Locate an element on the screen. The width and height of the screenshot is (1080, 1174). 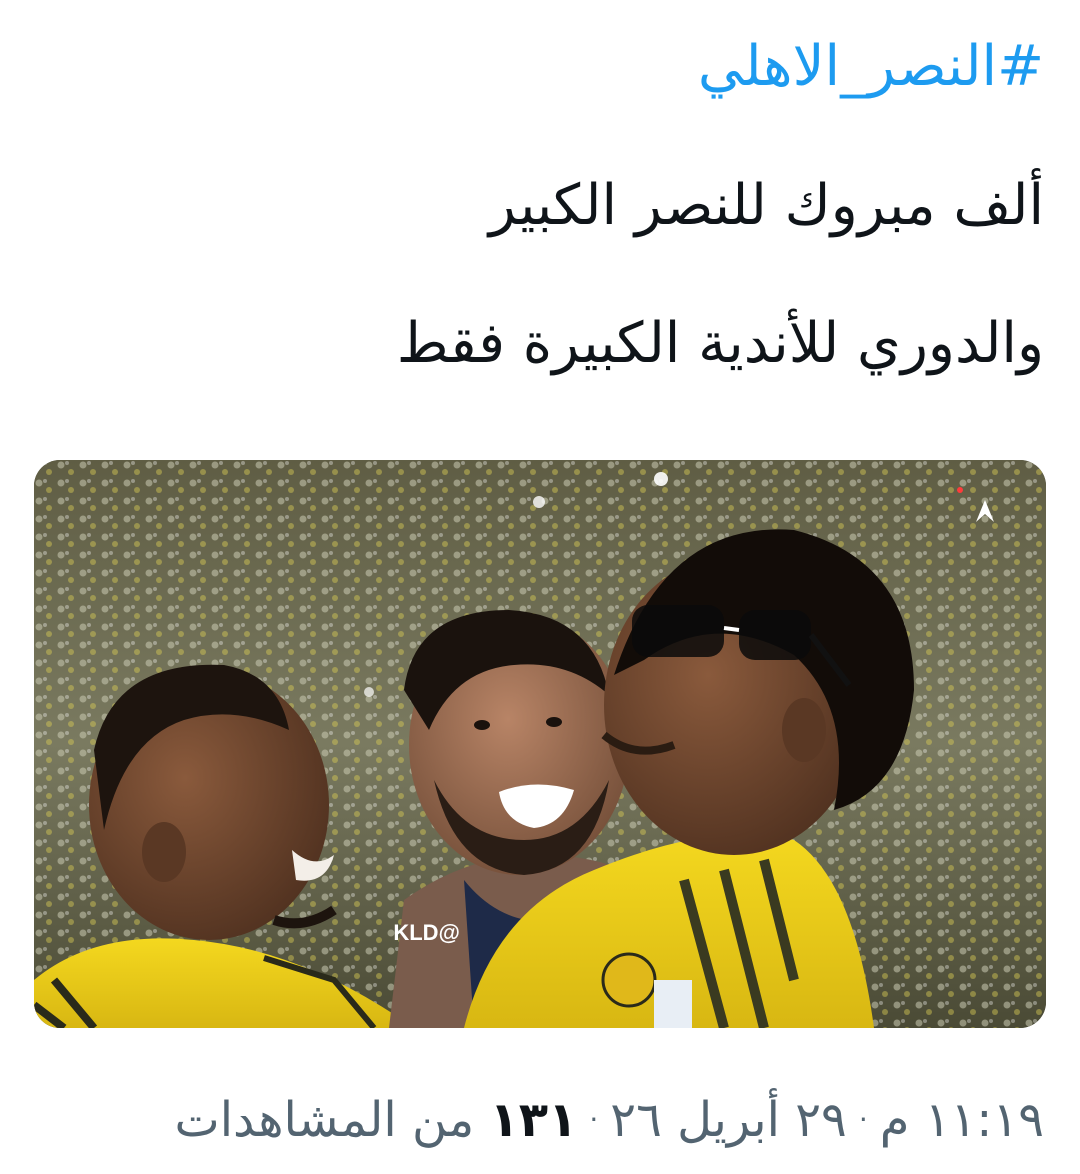
photo-watermark: @KLD is located at coordinates (426, 932).